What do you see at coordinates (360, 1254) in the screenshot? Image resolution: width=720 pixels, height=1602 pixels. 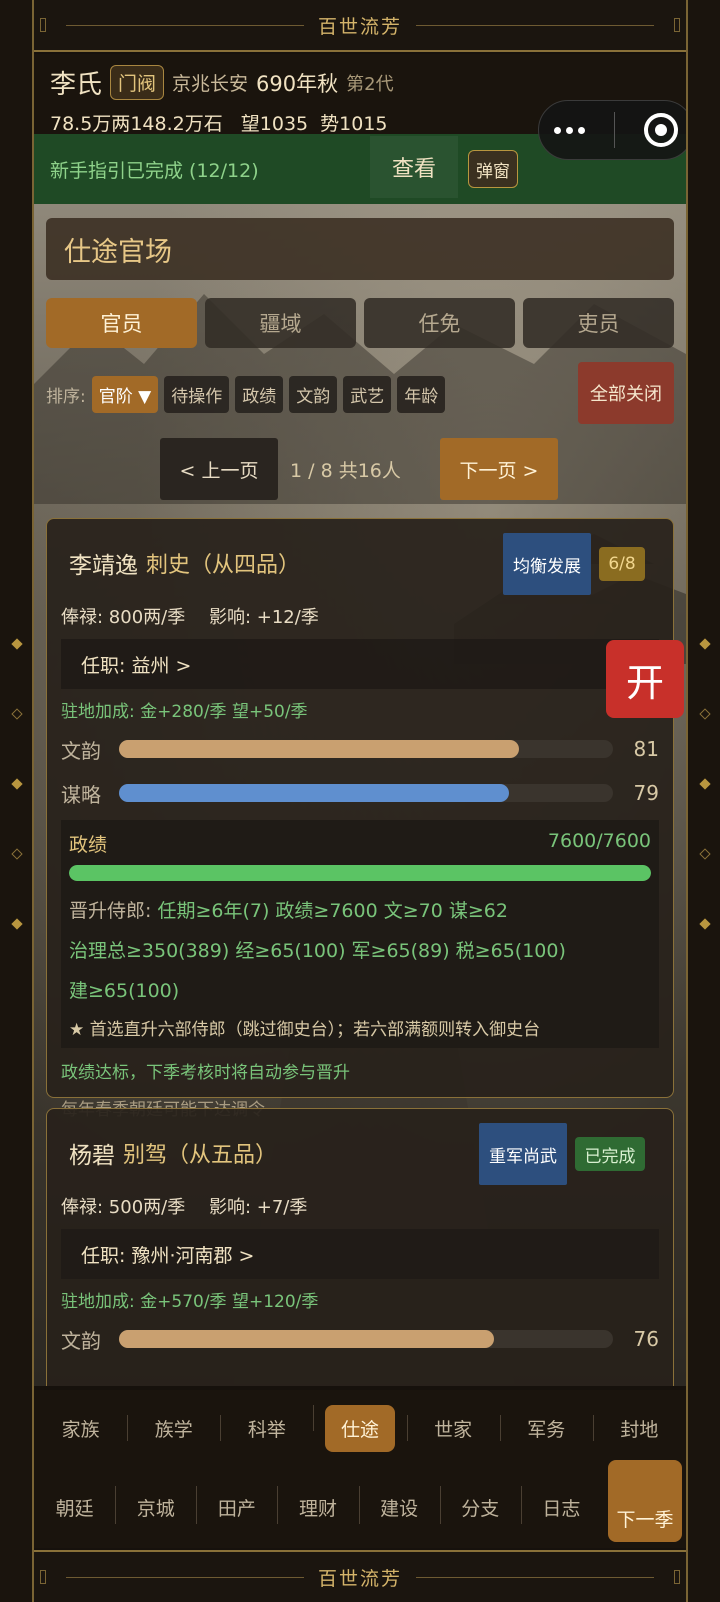 I see `post-row: 任职: 豫州·河南郡 >` at bounding box center [360, 1254].